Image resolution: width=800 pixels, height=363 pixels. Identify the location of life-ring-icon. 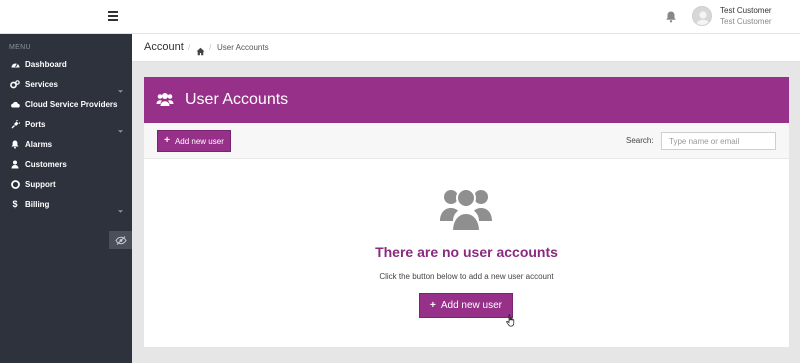
(15, 184).